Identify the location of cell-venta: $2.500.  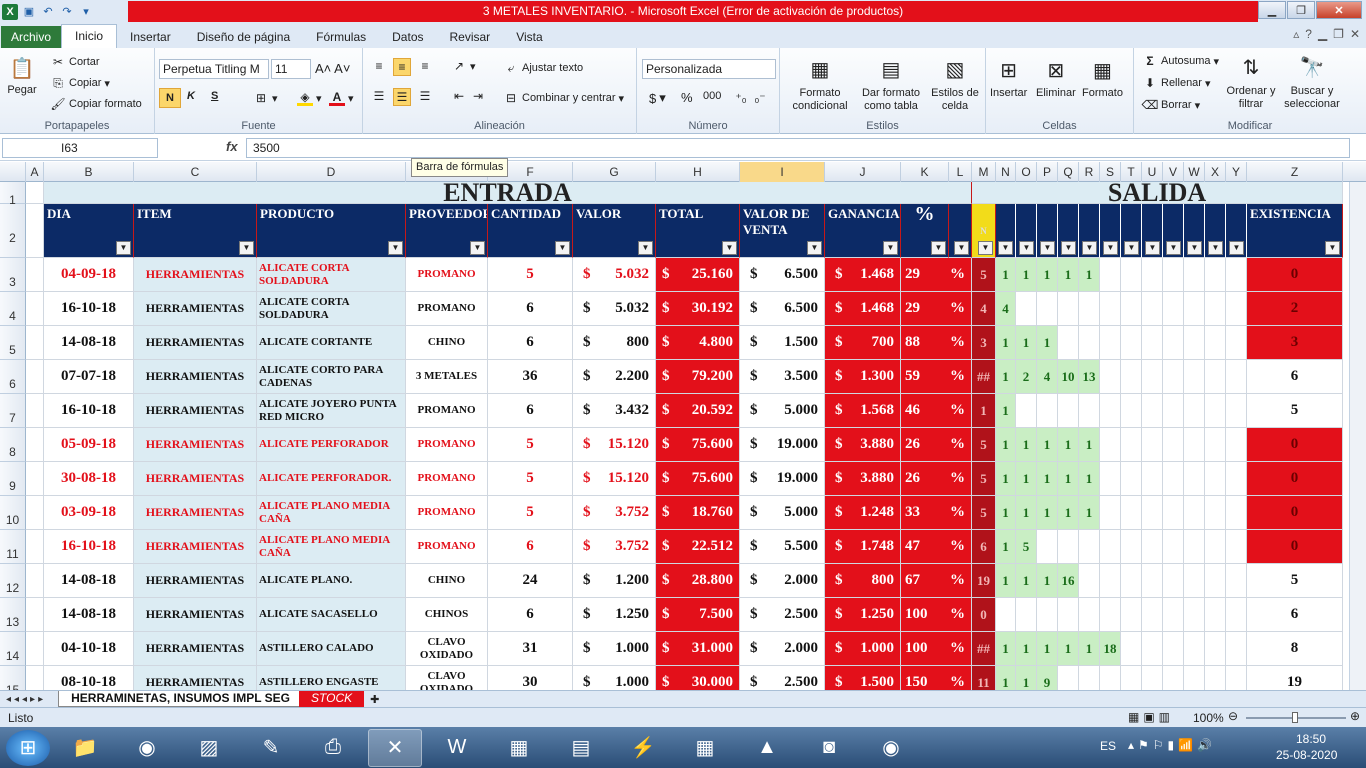
(782, 615).